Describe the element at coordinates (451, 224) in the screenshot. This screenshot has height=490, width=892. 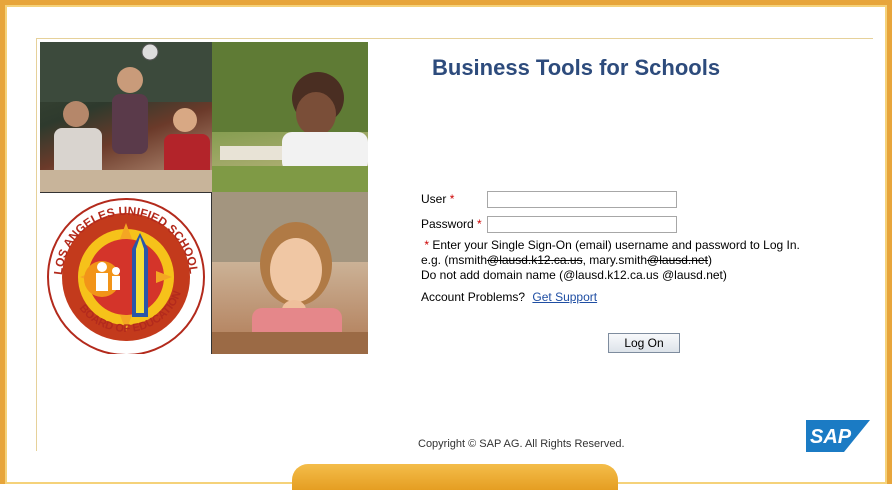
I see `password-label: Password *` at that location.